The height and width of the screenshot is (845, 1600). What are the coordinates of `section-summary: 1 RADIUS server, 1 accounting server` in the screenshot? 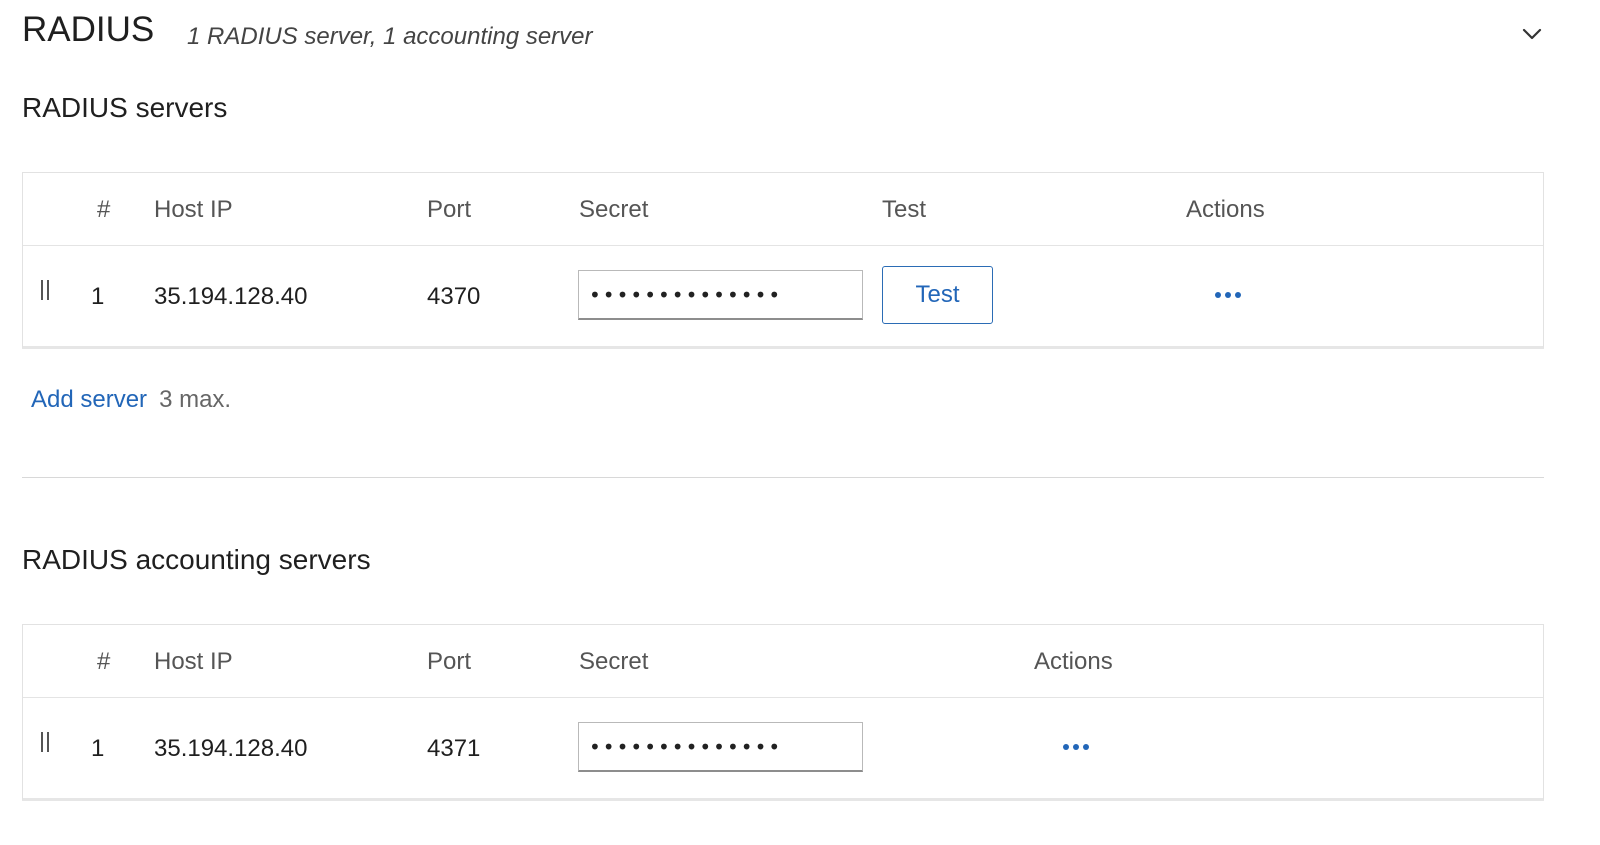 It's located at (390, 36).